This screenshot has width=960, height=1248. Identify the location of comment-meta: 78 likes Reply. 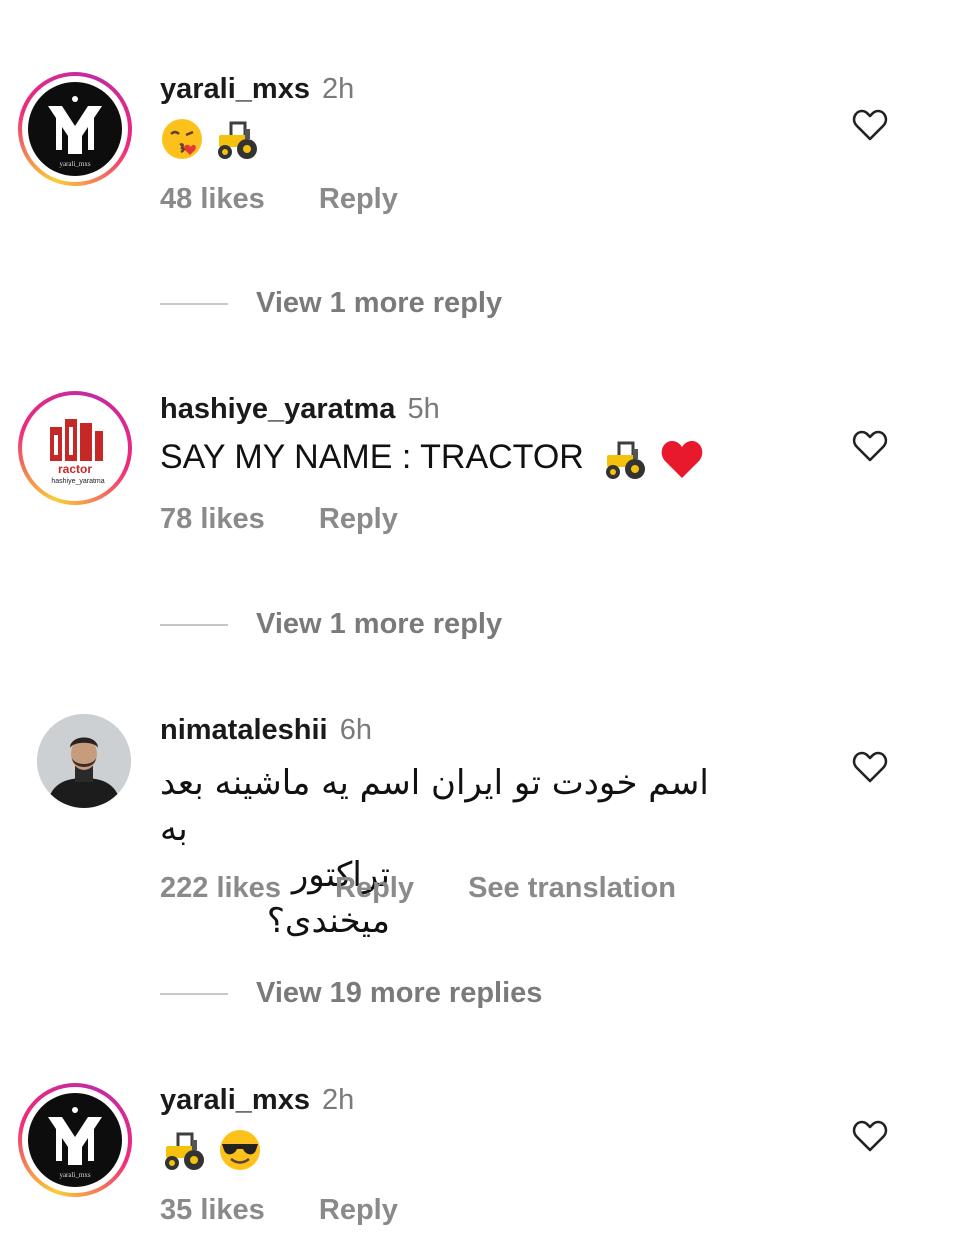
(302, 519).